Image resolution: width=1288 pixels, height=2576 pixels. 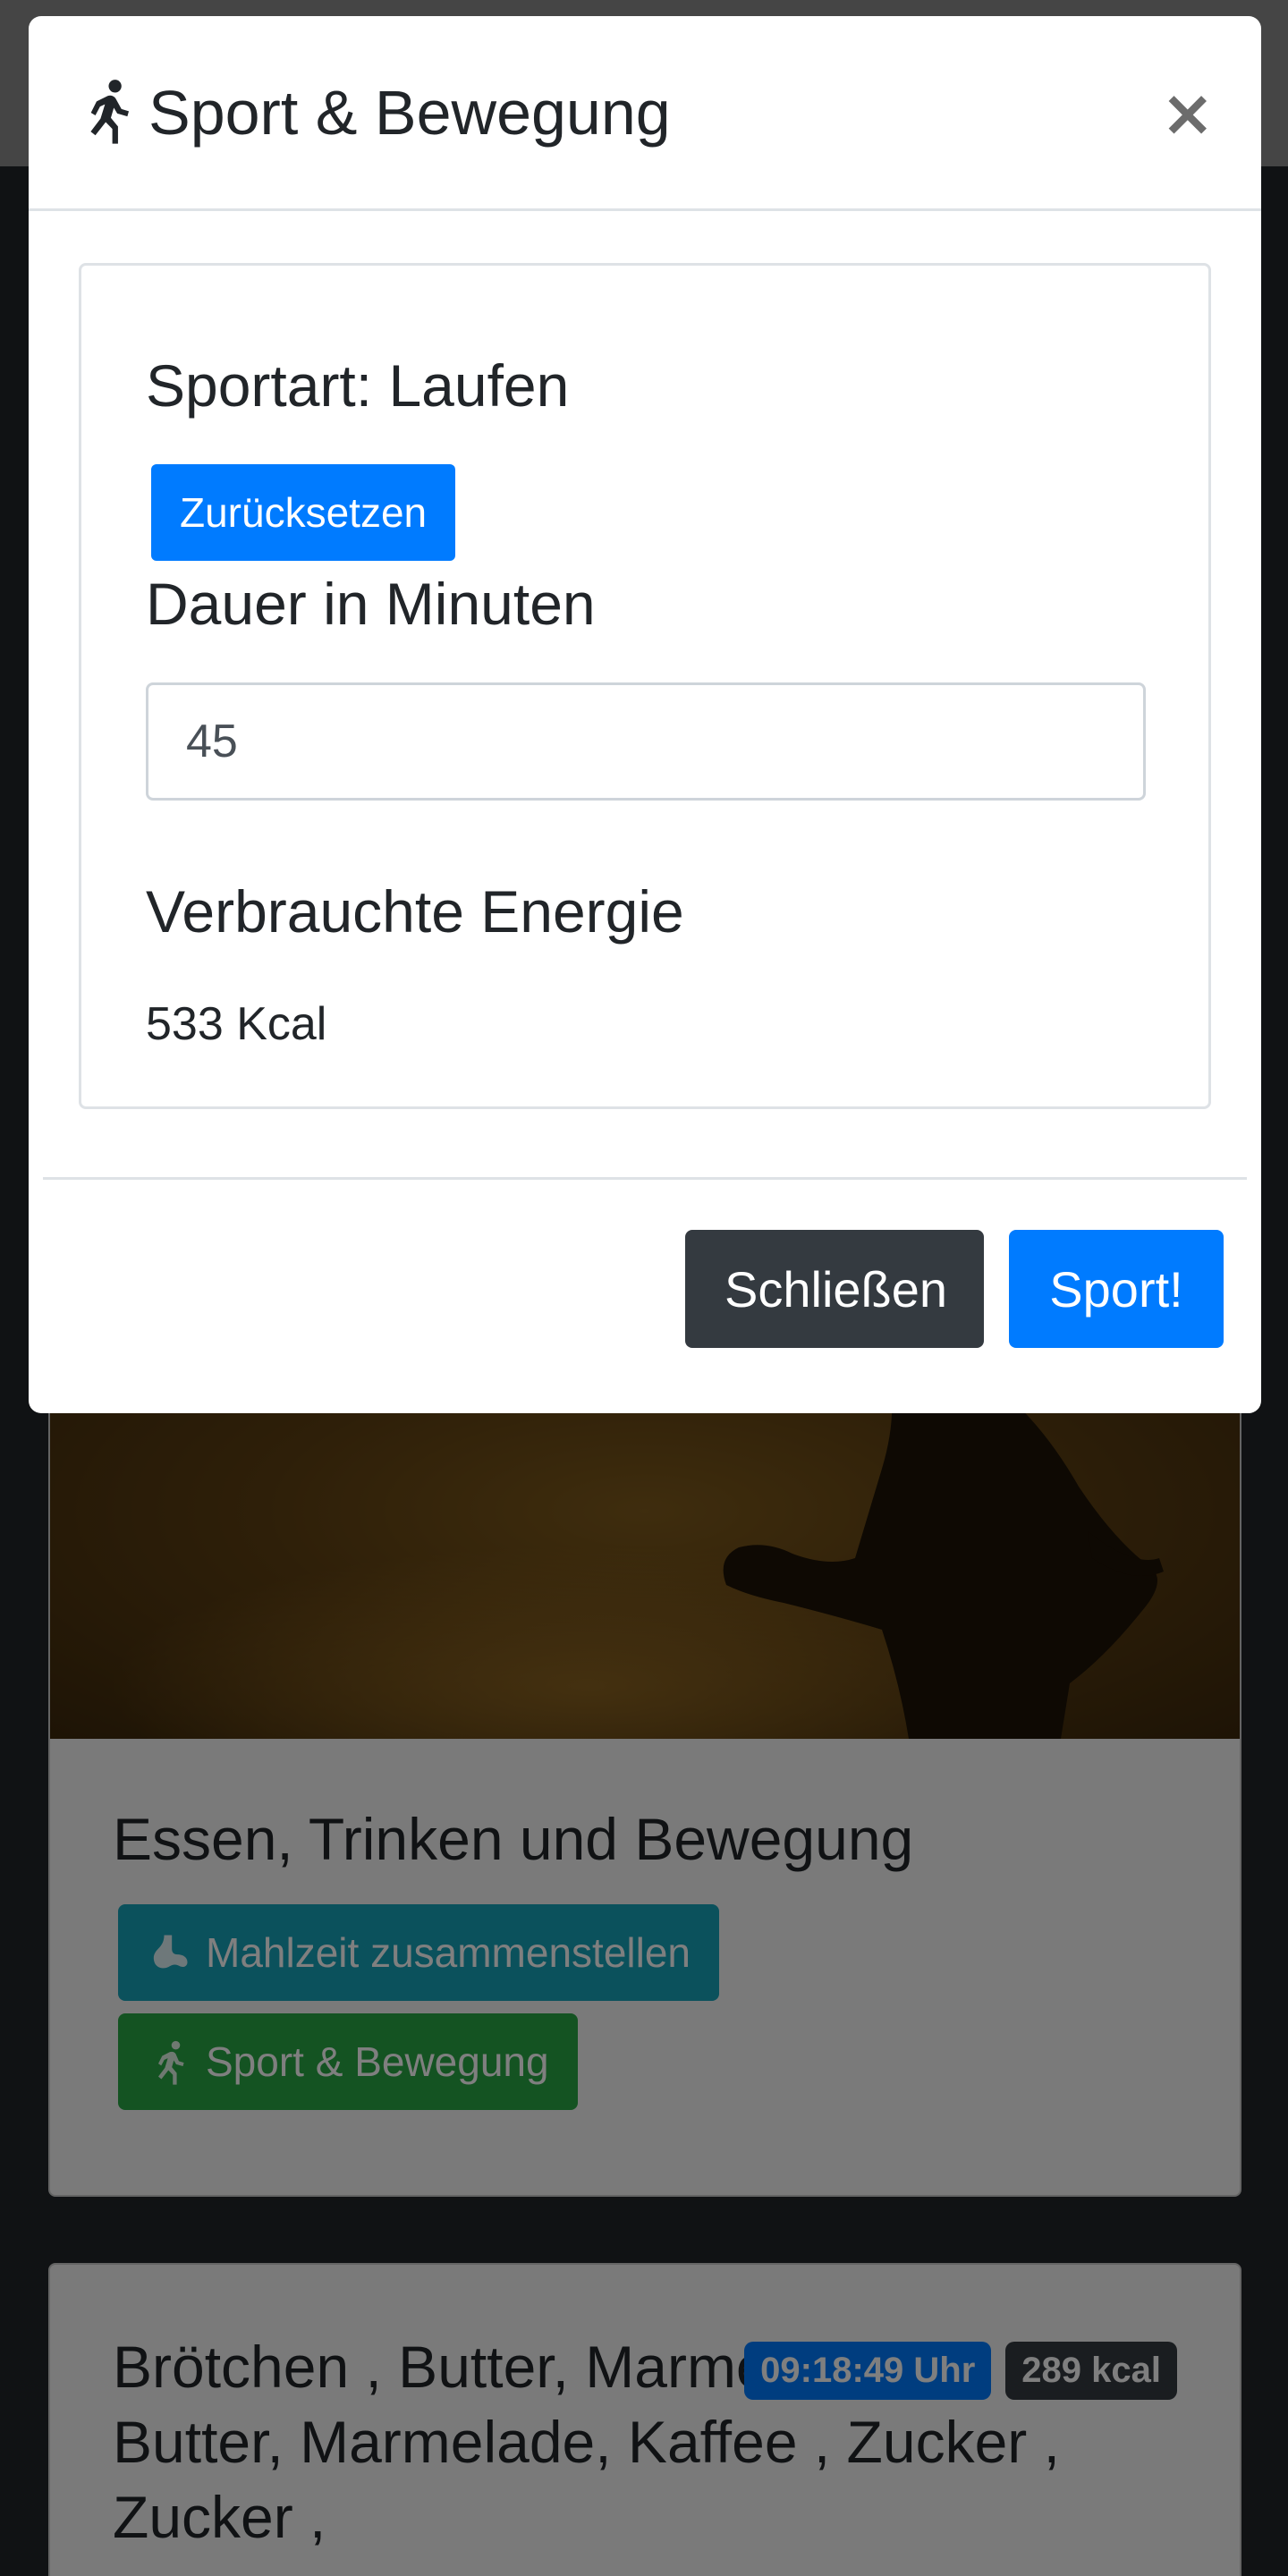 I want to click on reset-button: Zurücksetzen, so click(x=303, y=512).